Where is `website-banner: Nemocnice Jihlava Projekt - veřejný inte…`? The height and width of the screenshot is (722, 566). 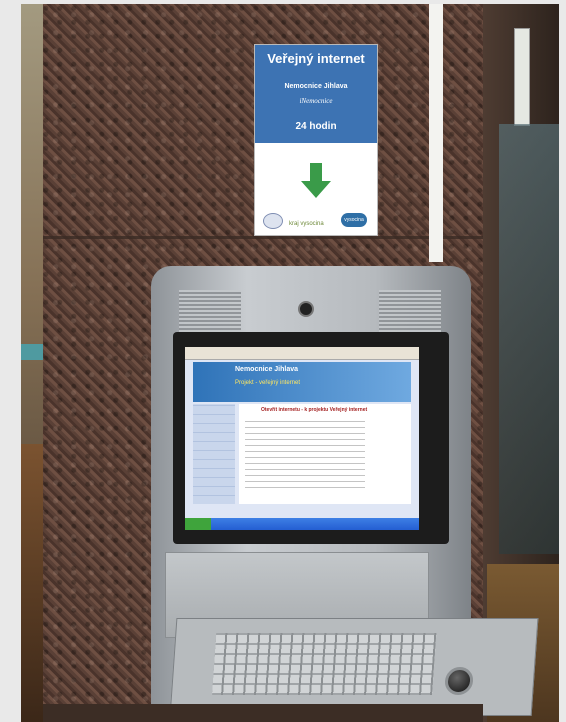 website-banner: Nemocnice Jihlava Projekt - veřejný inte… is located at coordinates (302, 382).